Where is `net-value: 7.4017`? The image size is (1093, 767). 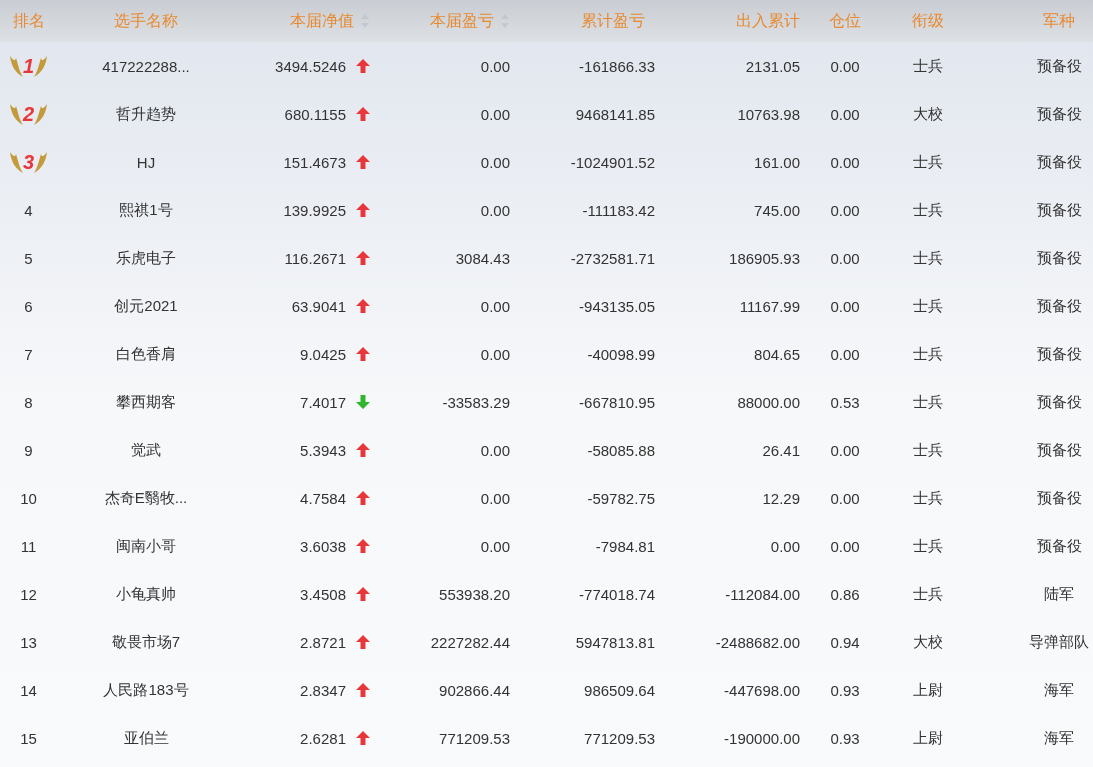
net-value: 7.4017 is located at coordinates (323, 402).